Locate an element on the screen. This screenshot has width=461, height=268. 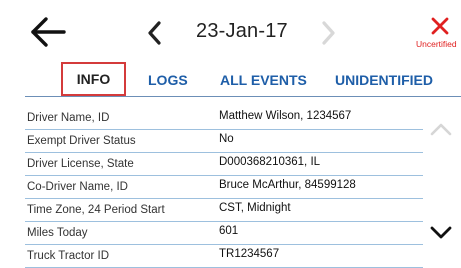
uncertified-label: Uncertified is located at coordinates (436, 44).